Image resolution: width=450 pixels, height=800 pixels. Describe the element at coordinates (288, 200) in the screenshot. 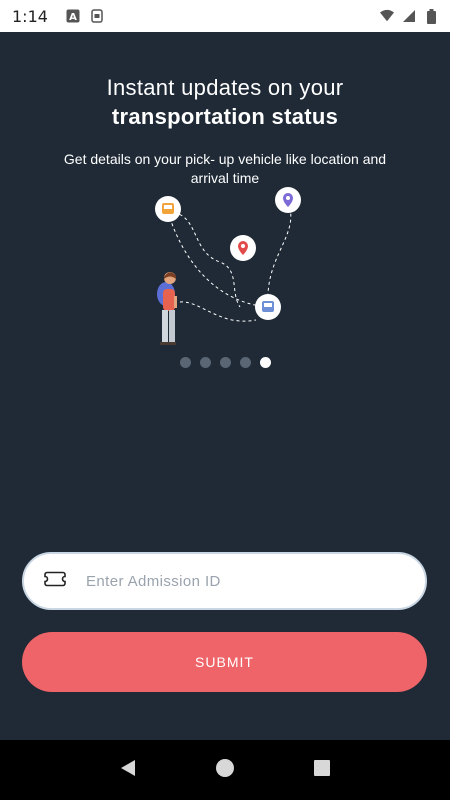

I see `location-pin-icon` at that location.